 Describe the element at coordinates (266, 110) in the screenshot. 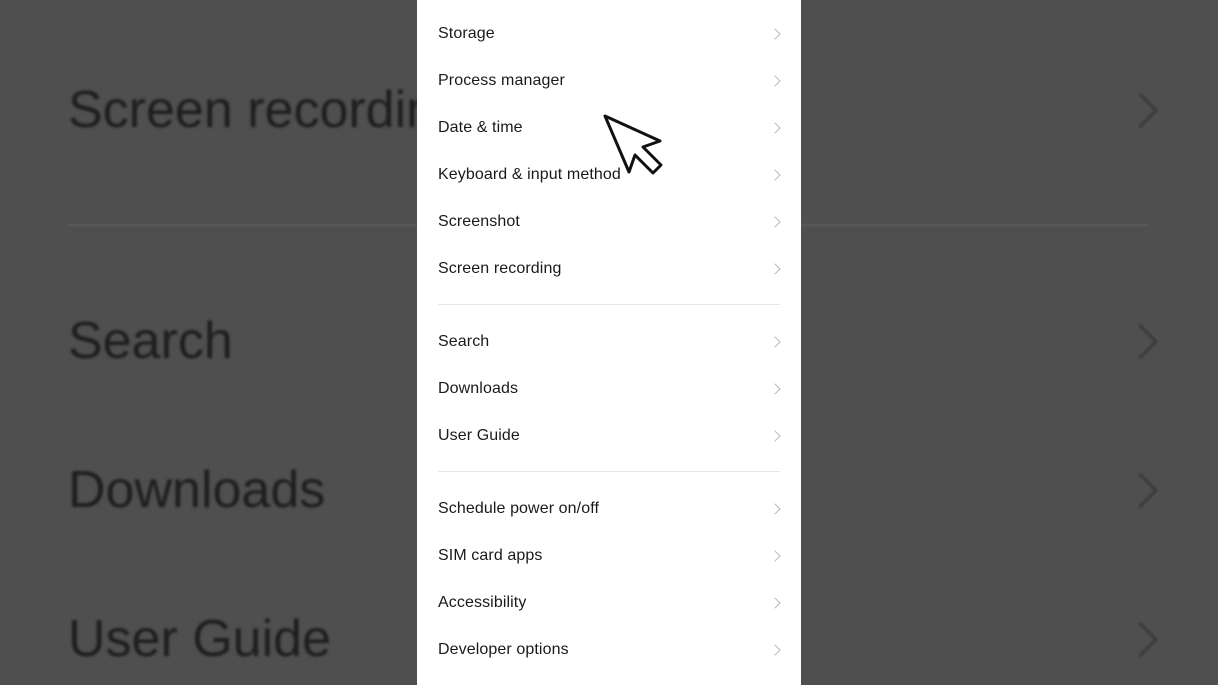

I see `backdrop-label: Screen recording` at that location.